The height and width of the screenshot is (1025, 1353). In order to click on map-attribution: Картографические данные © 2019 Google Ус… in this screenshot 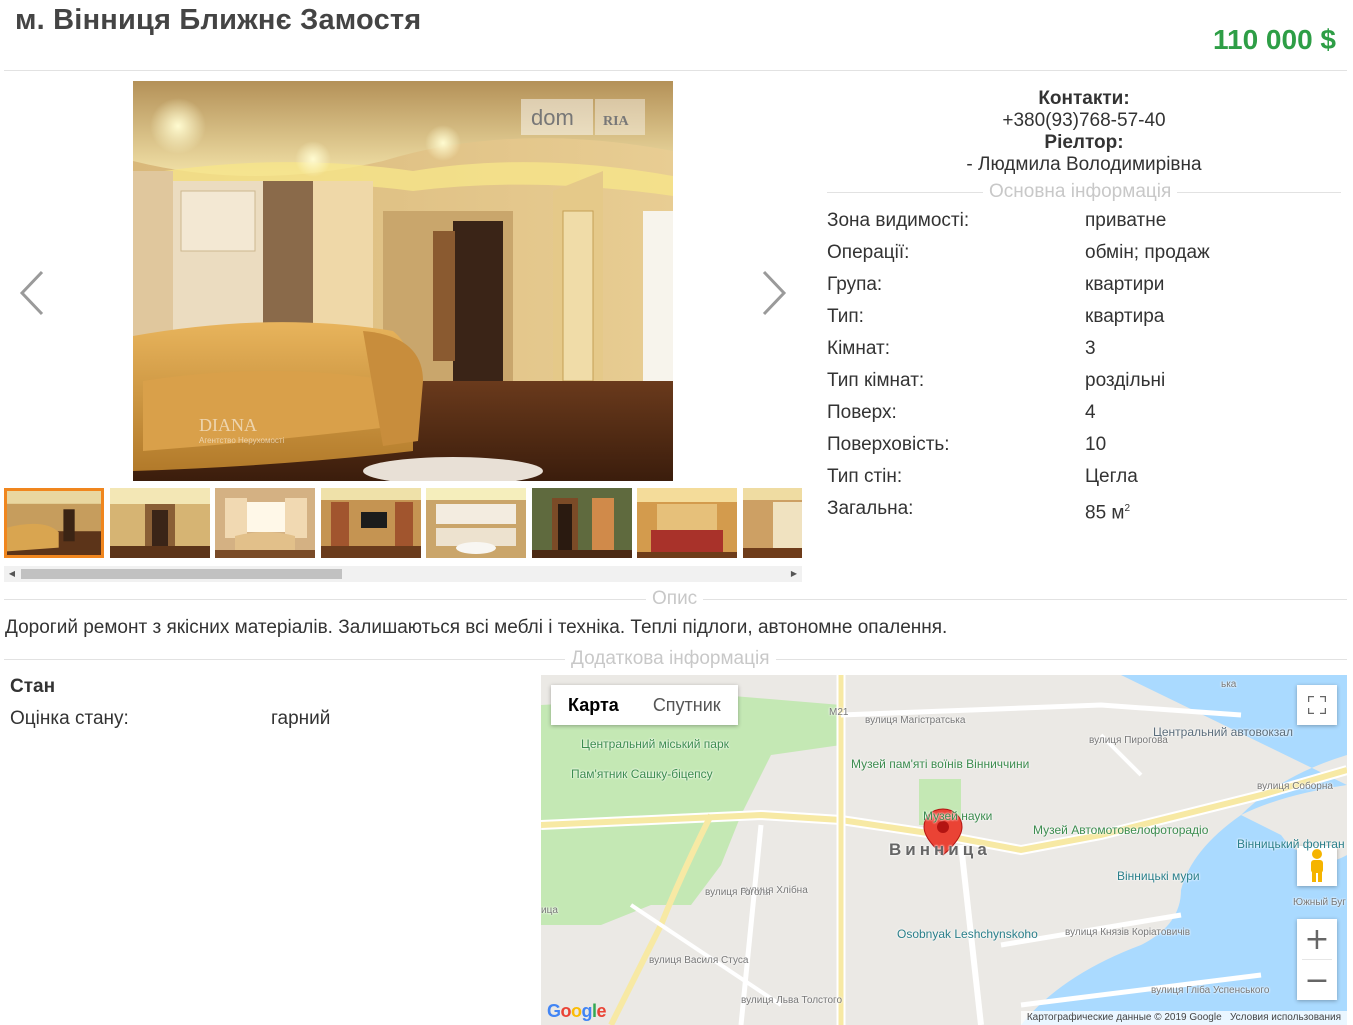, I will do `click(1183, 1018)`.